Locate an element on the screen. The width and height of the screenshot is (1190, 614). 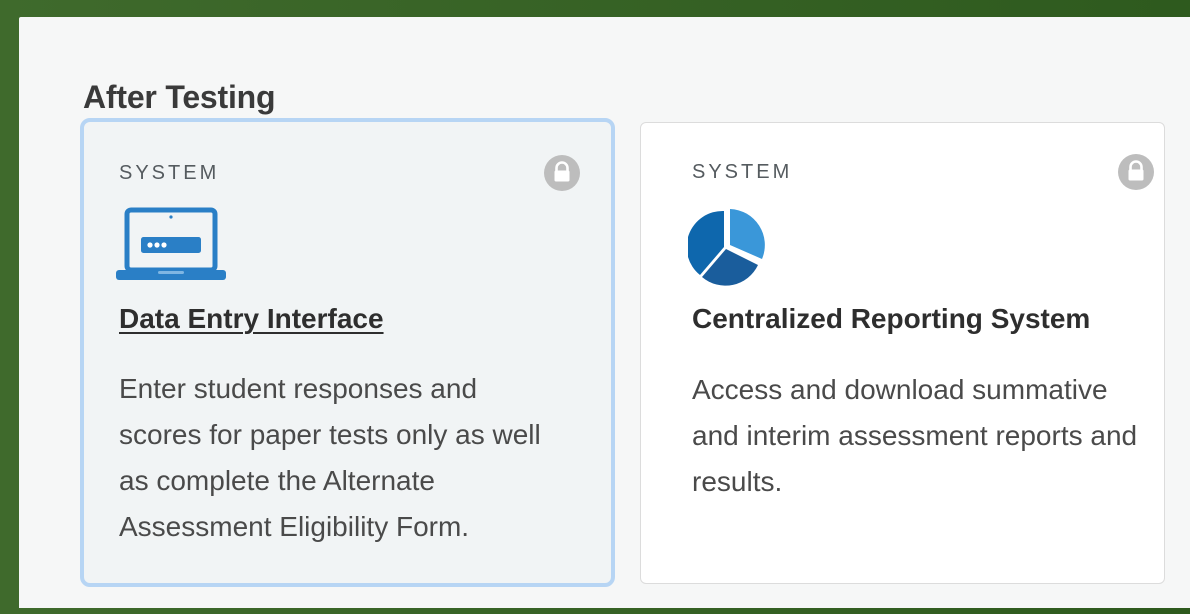
card-title-link: Data Entry Interface is located at coordinates (251, 319).